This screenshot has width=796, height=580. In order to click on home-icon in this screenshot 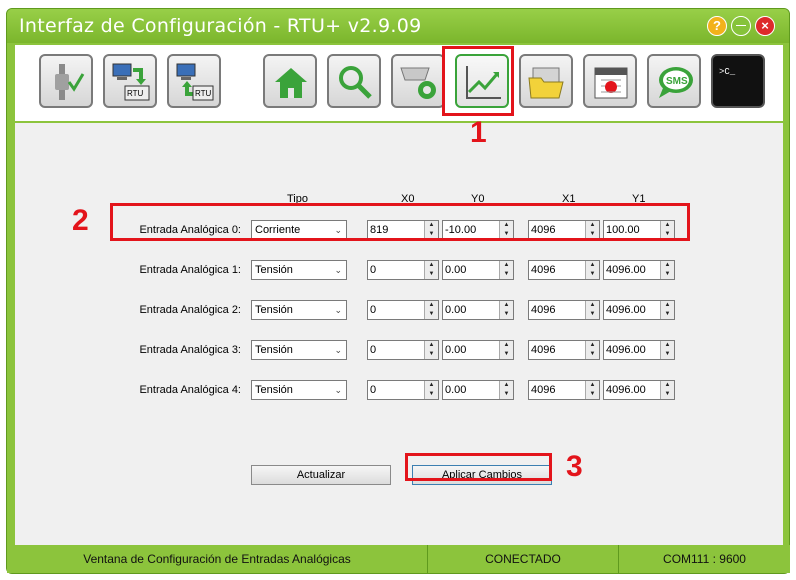, I will do `click(291, 83)`.